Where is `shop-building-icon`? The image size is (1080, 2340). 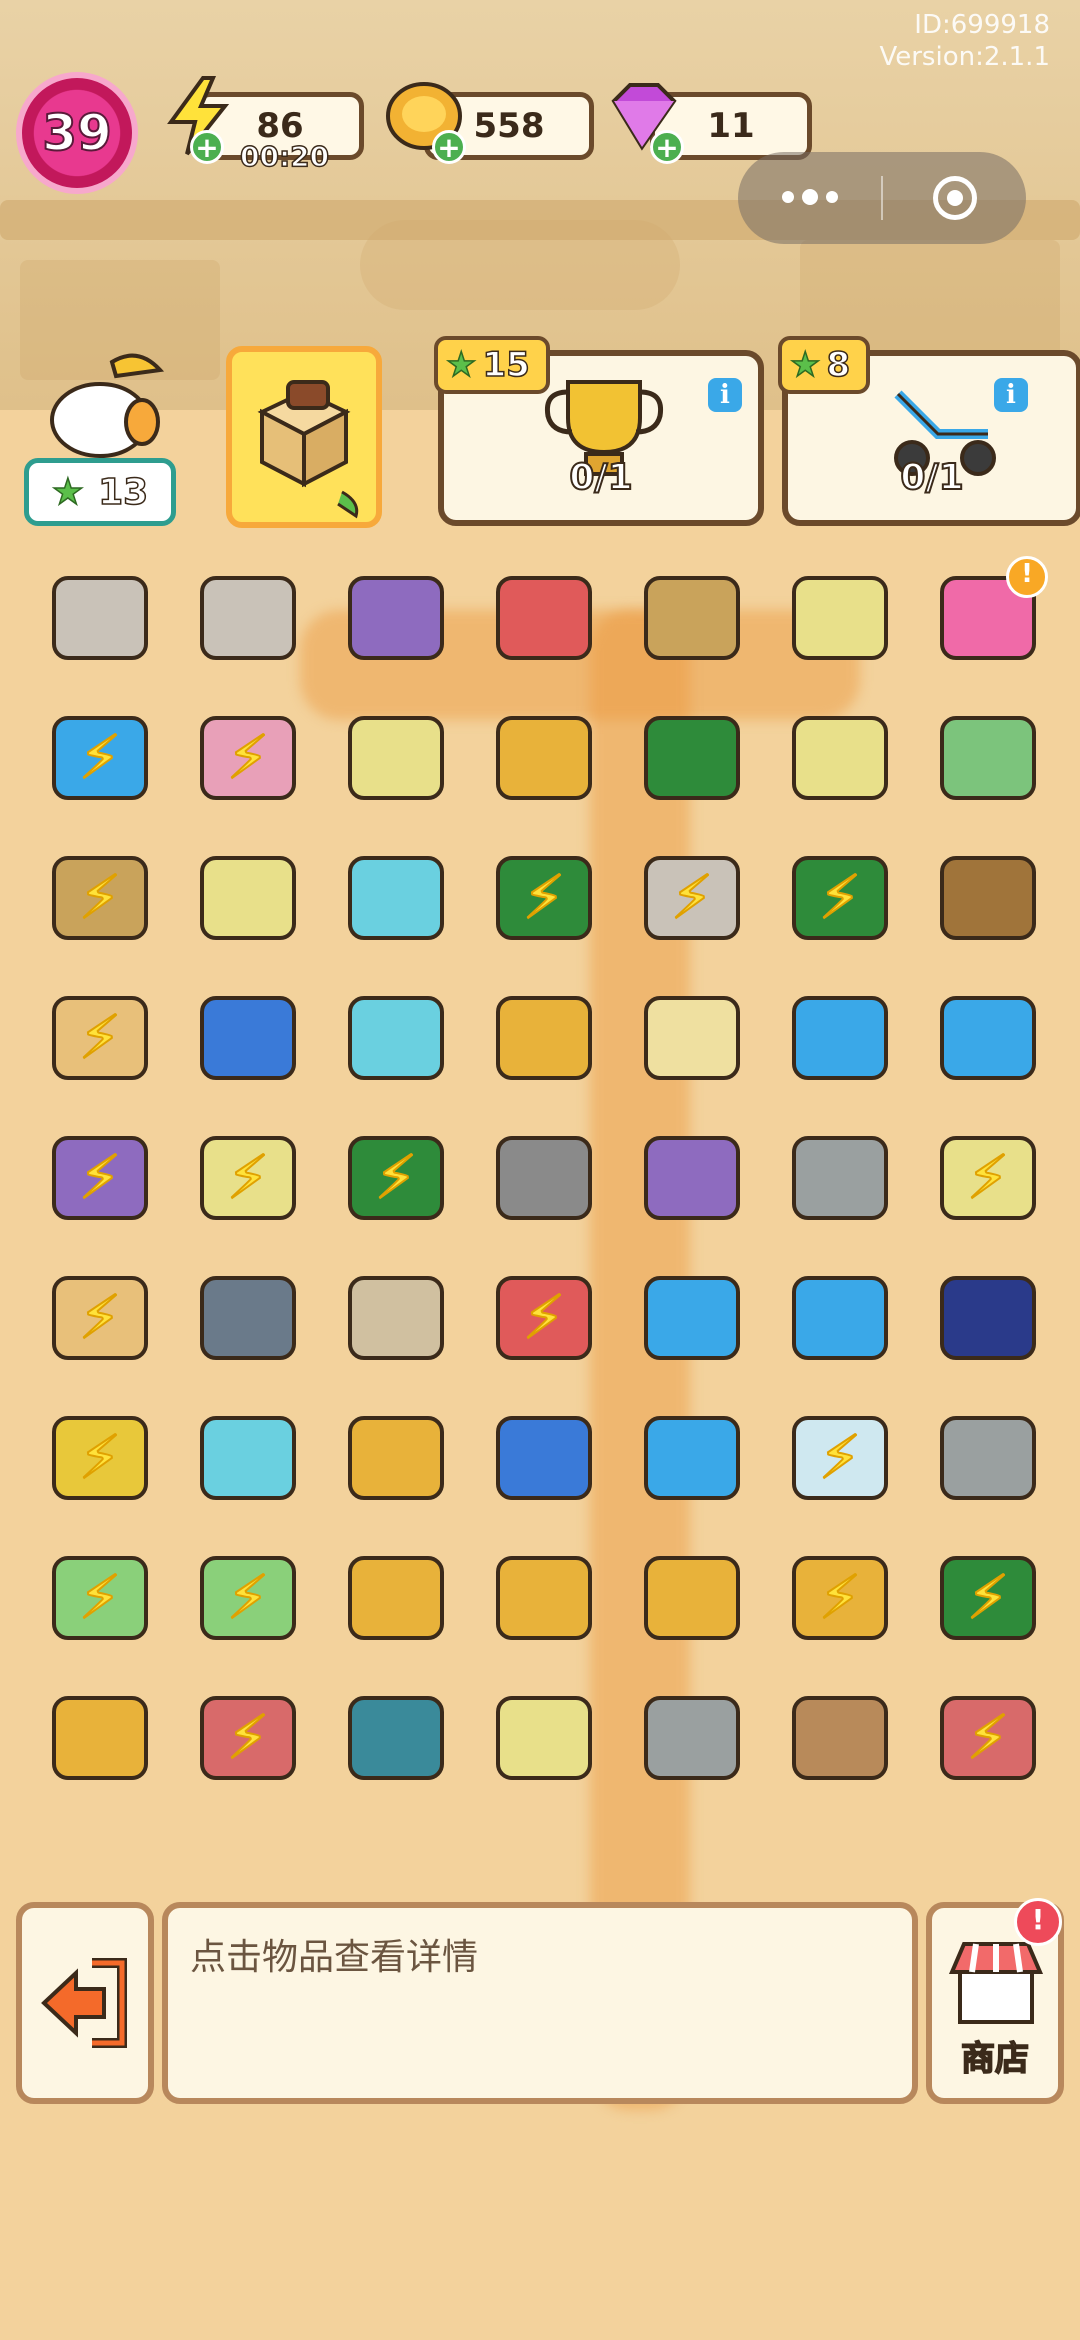 shop-building-icon is located at coordinates (248, 1458).